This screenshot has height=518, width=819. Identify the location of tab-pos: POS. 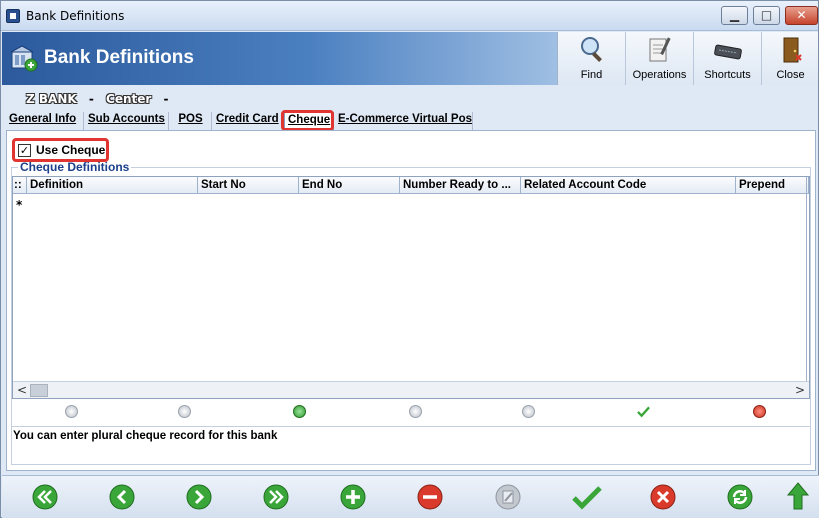
(191, 121).